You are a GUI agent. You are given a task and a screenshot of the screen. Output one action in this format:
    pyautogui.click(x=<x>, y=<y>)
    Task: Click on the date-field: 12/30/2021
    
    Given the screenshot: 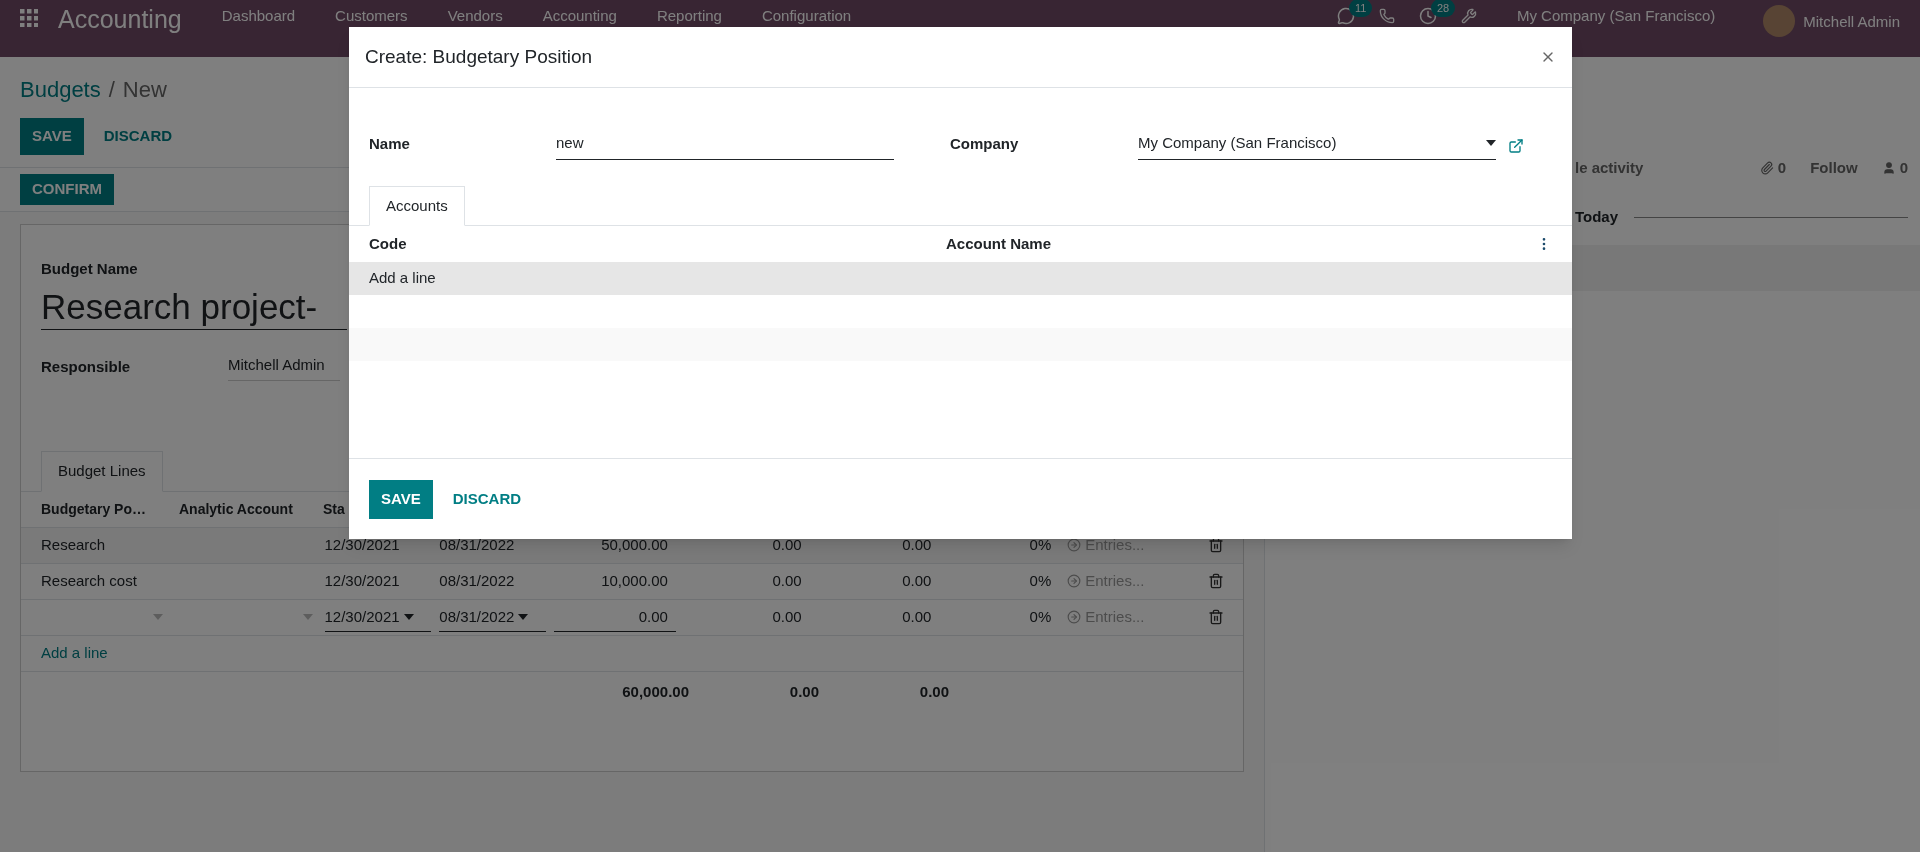 What is the action you would take?
    pyautogui.click(x=378, y=617)
    